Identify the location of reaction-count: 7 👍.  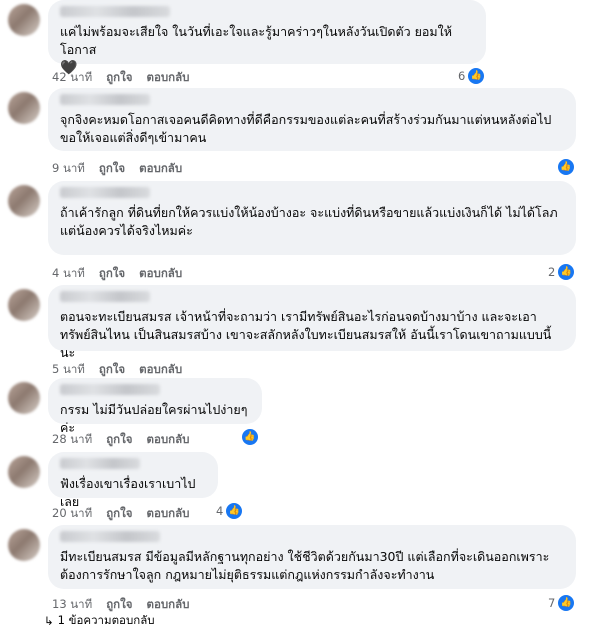
(561, 603).